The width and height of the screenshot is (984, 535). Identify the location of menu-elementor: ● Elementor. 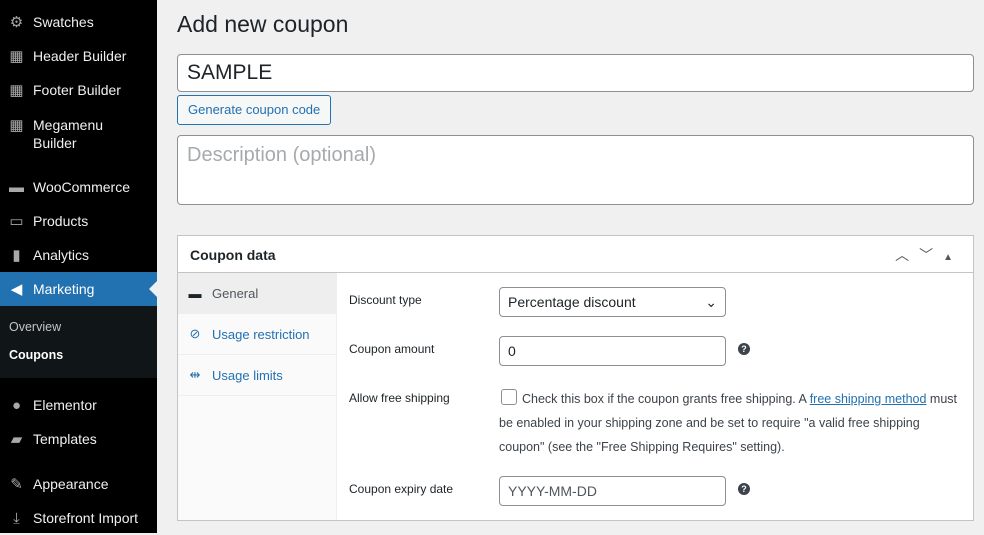
(78, 405).